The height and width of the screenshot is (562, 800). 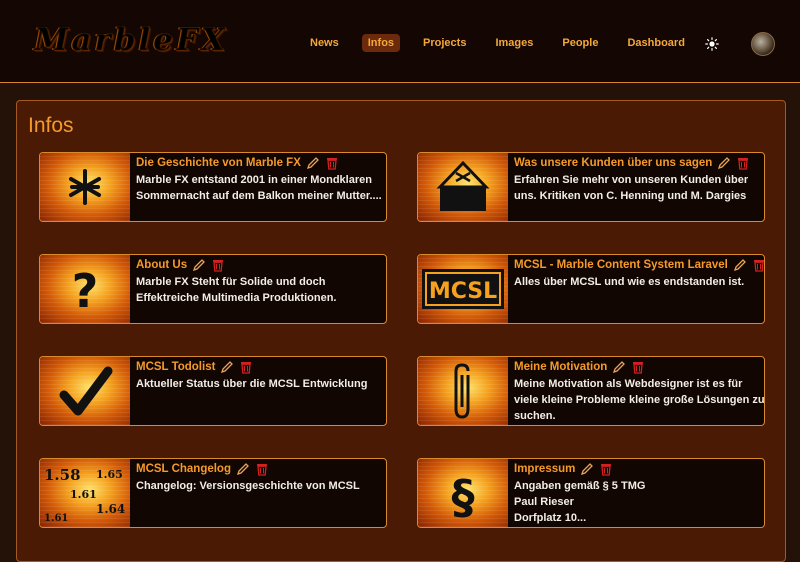 I want to click on card-thumbnail: 1.58 1.65 1.61 1.64 1.61, so click(x=85, y=493).